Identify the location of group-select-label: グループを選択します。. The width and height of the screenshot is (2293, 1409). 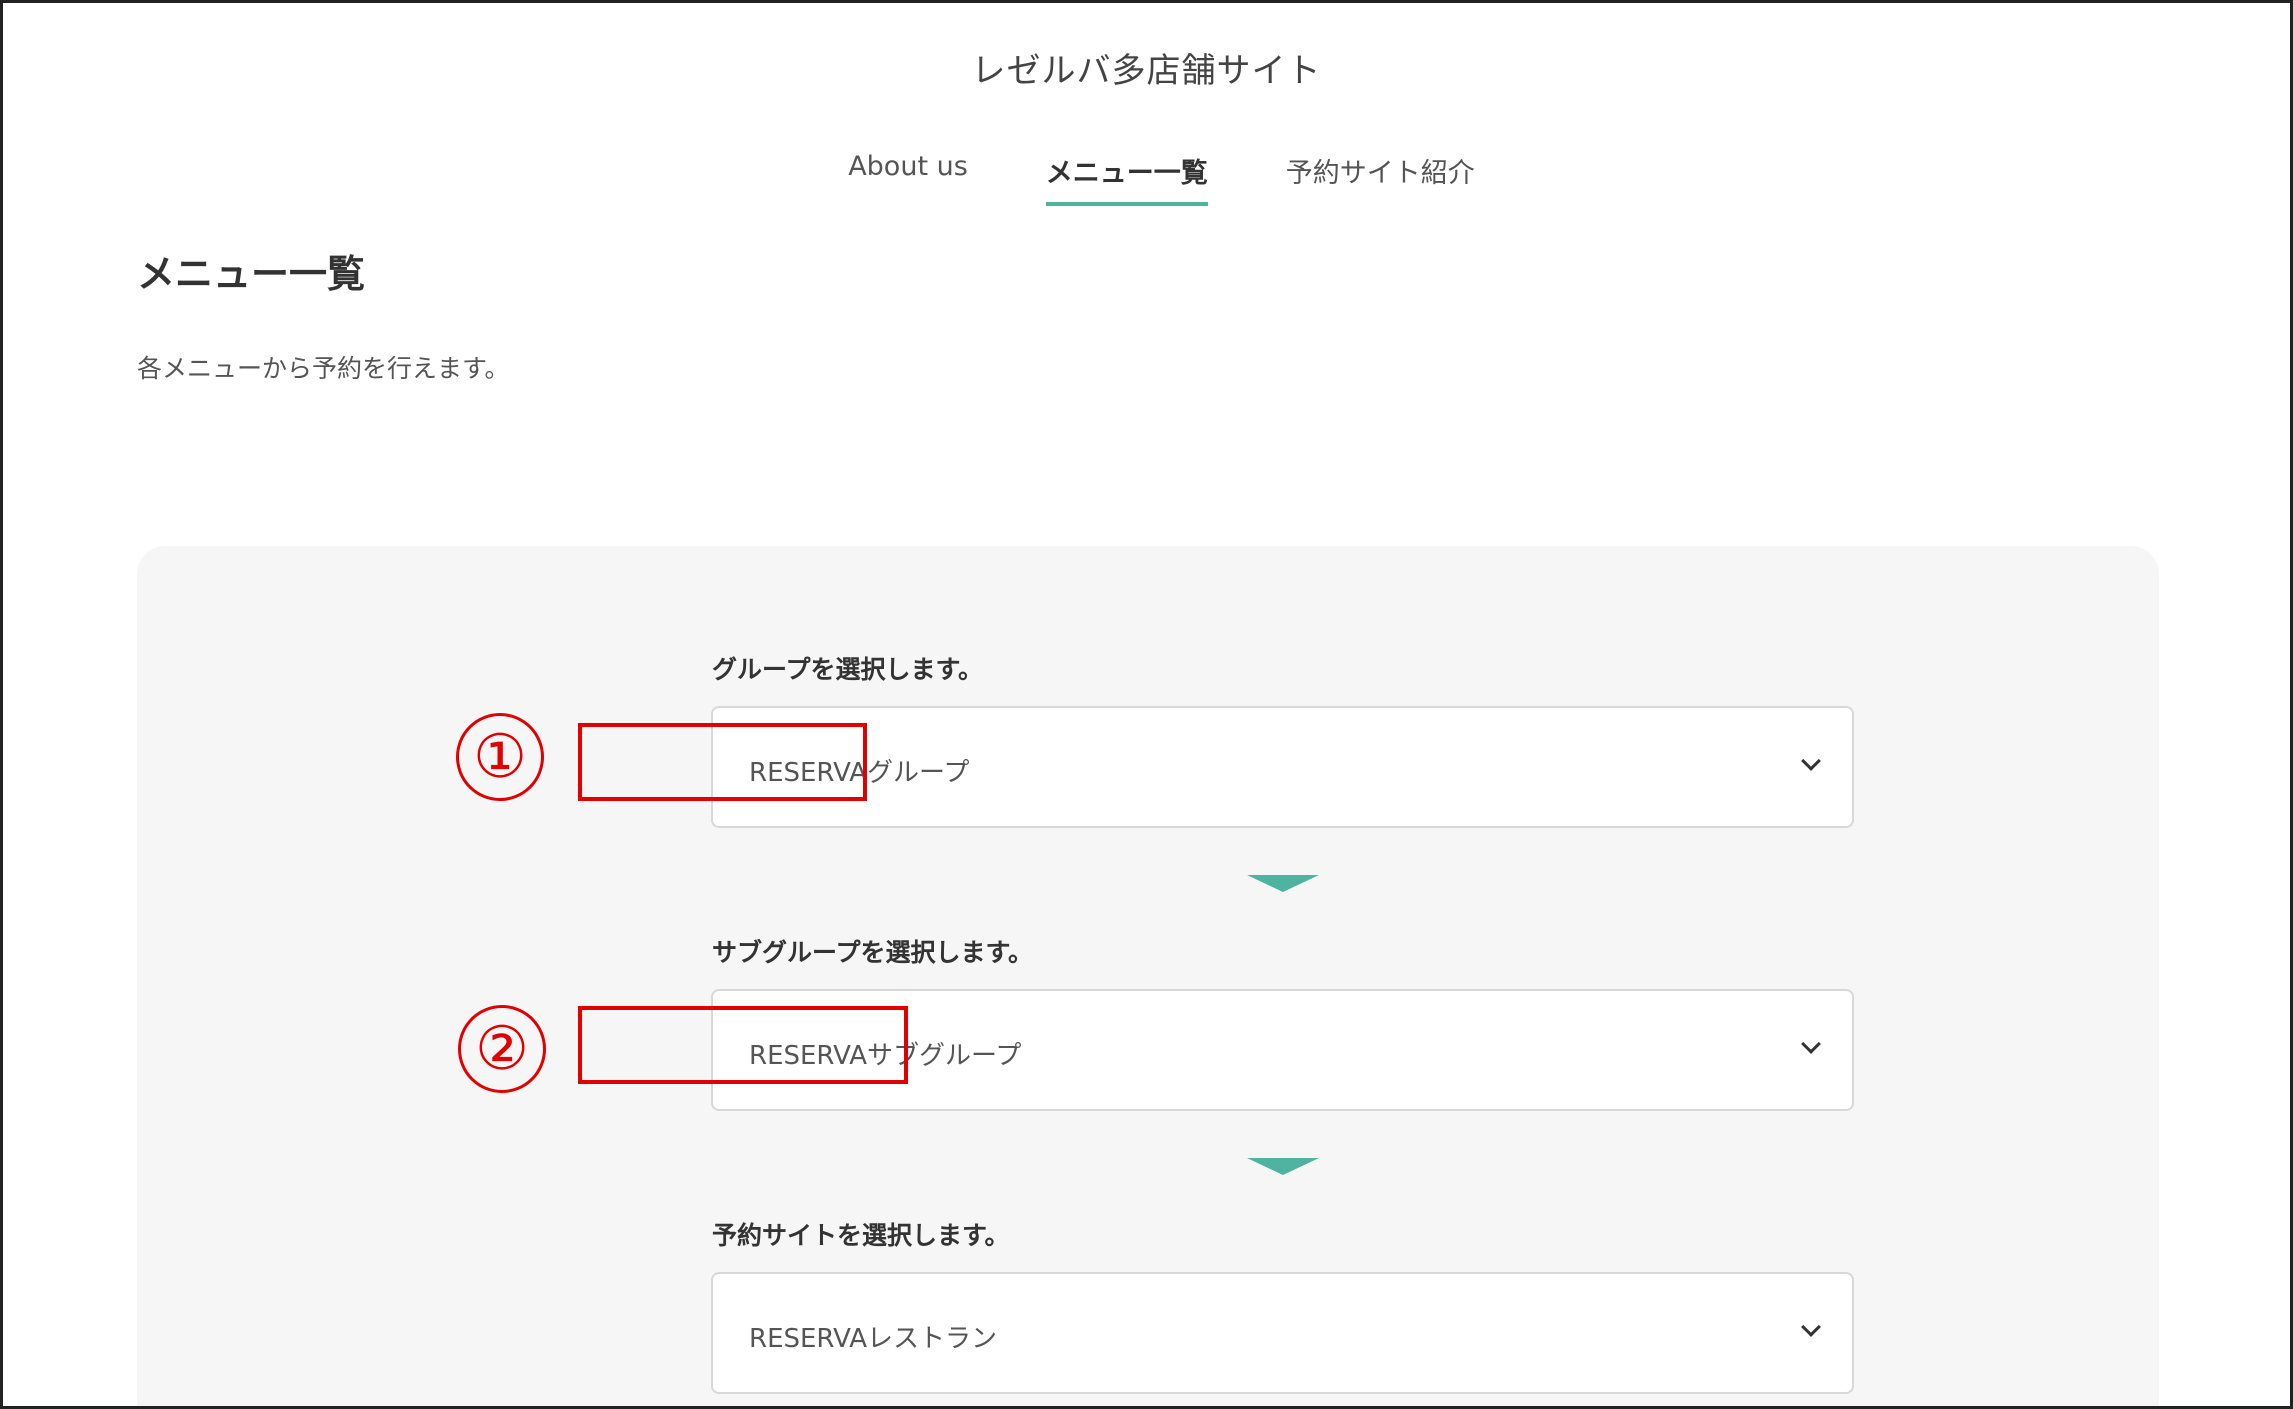
(848, 669).